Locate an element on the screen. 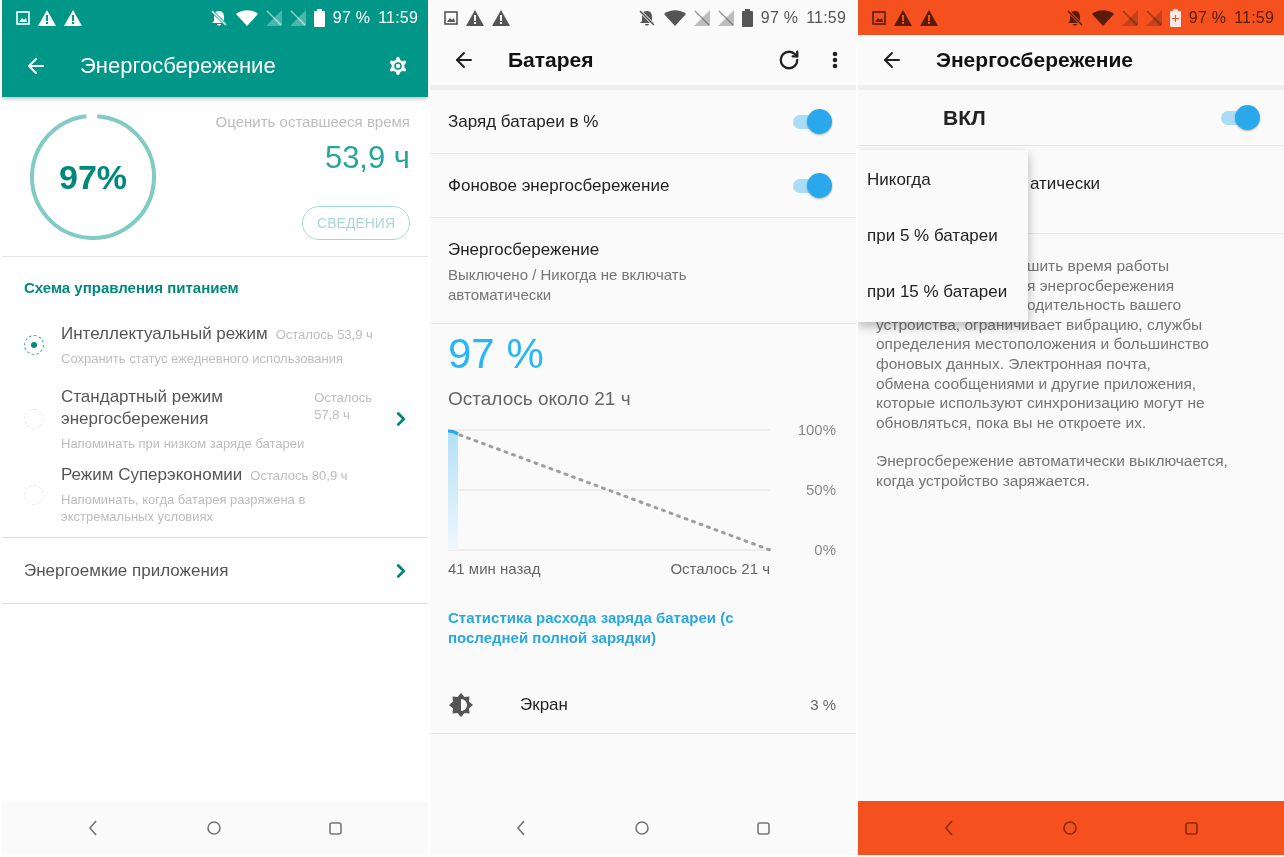 Image resolution: width=1284 pixels, height=857 pixels. power-saving-item: Энергосбережение Выключено / Никогда не включать автоматически is located at coordinates (643, 271).